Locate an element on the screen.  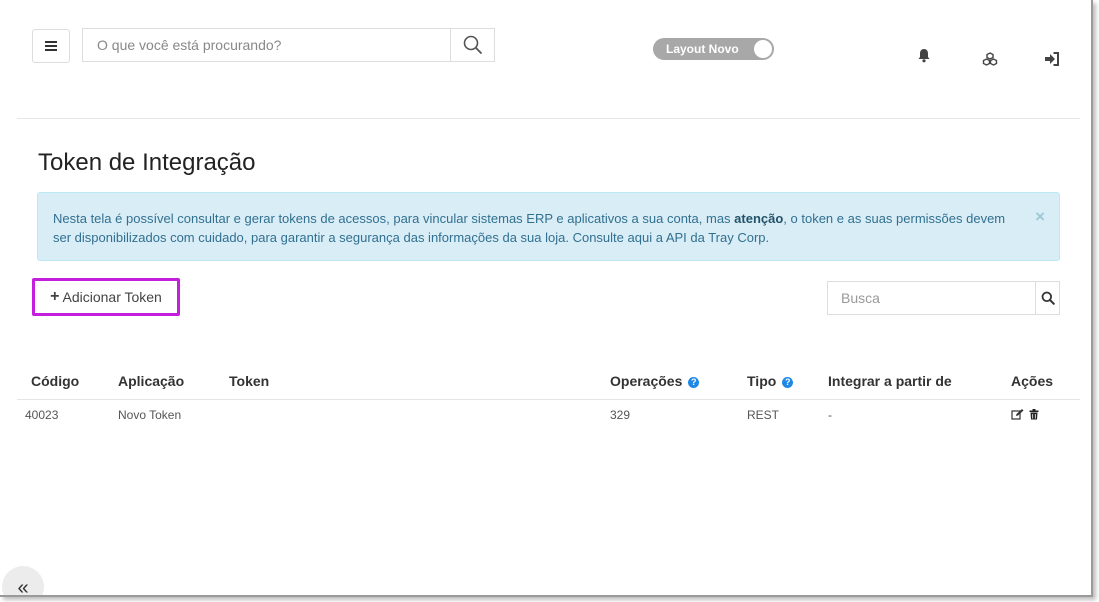
menu-button is located at coordinates (51, 46).